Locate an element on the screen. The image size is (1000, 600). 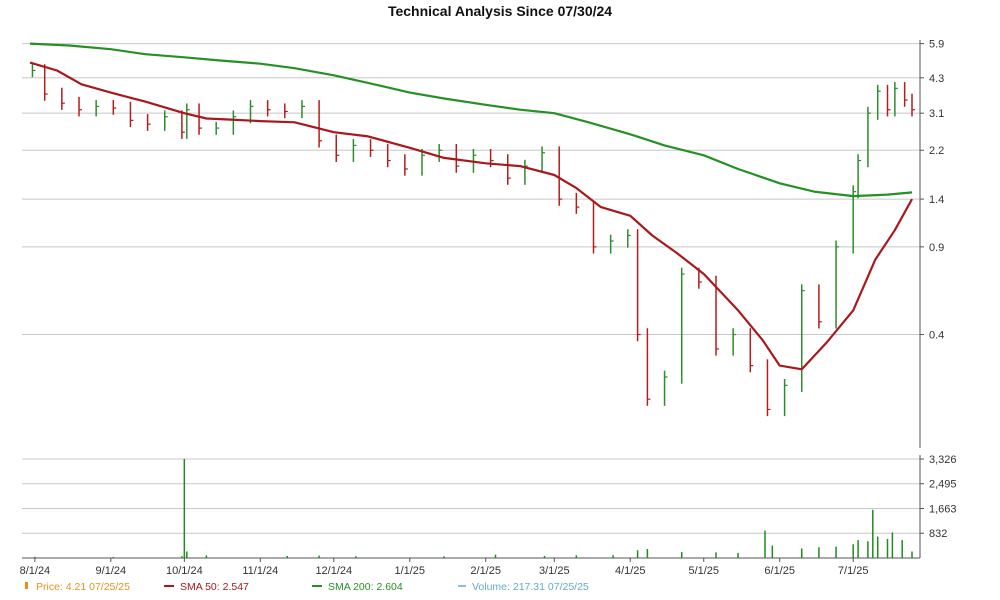
volume-tick-label: 1,663 is located at coordinates (943, 510).